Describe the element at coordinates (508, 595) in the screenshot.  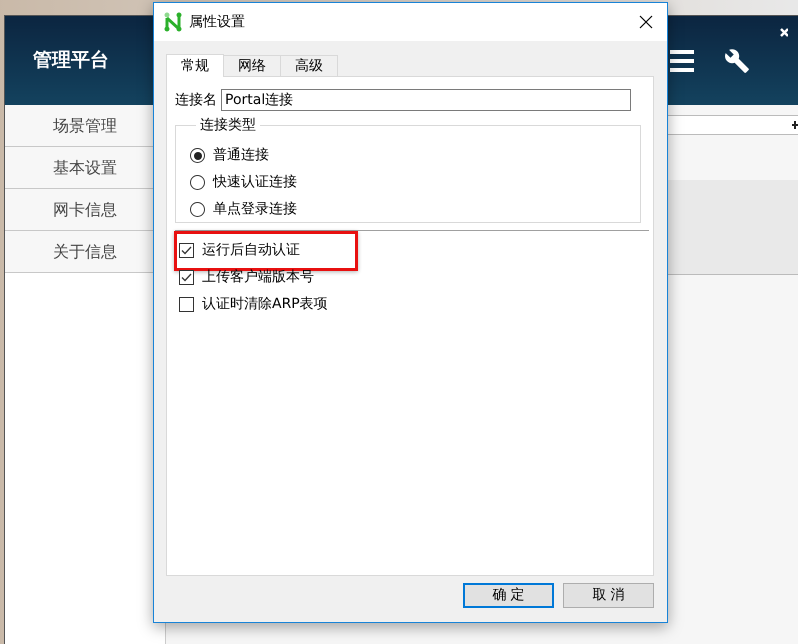
I see `dialog-button: 确 定` at that location.